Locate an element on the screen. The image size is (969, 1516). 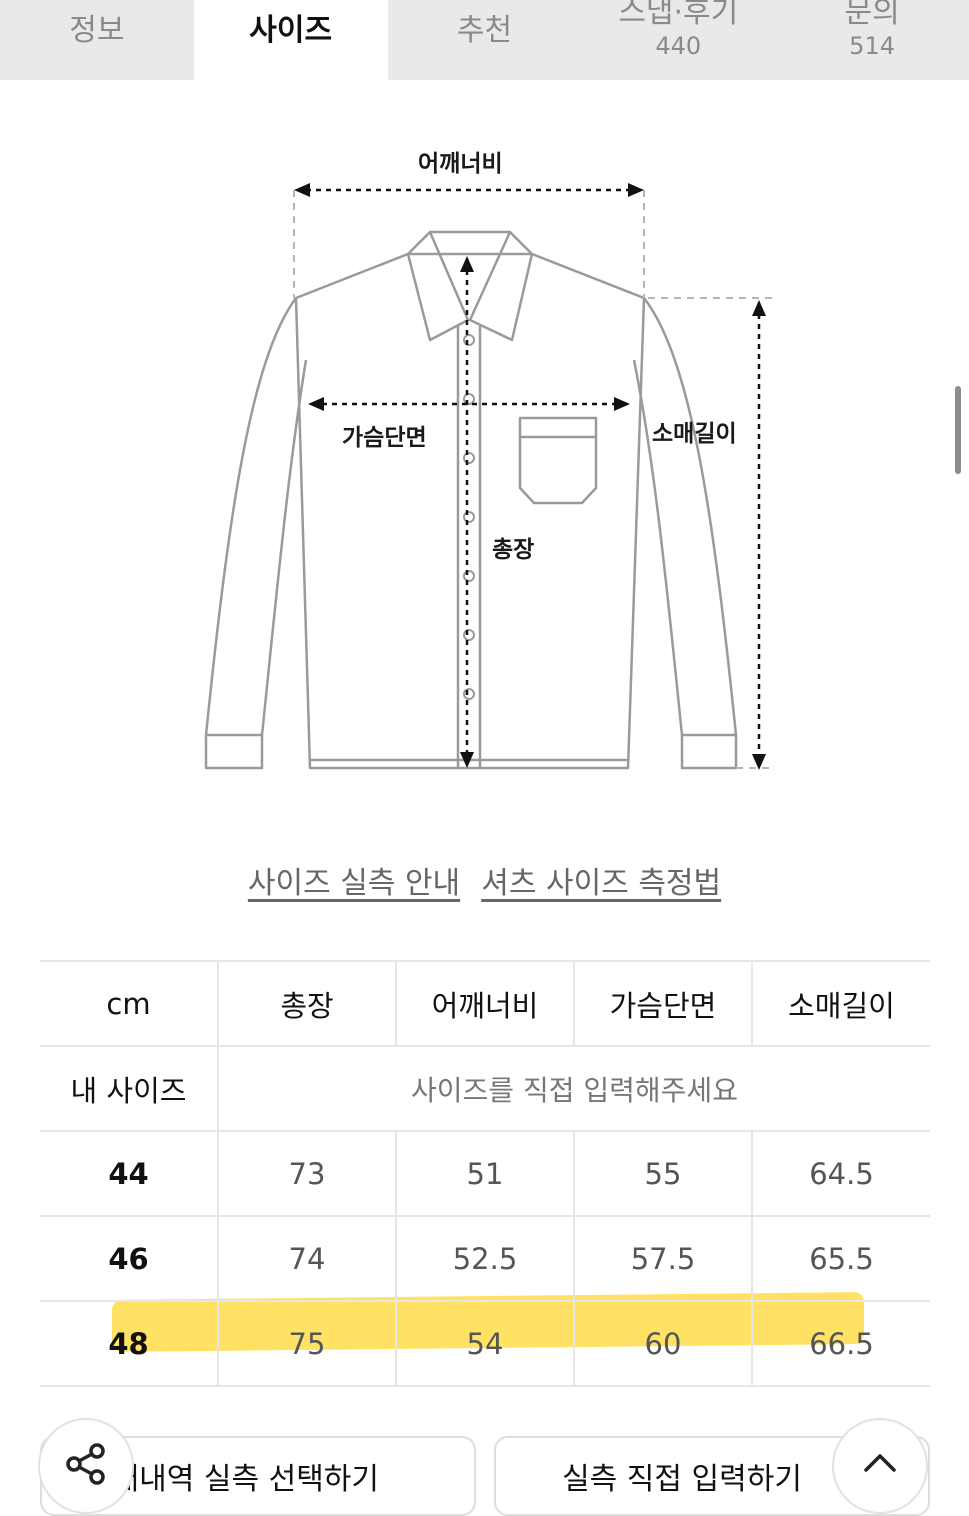
table-cell: 75 is located at coordinates (306, 1343).